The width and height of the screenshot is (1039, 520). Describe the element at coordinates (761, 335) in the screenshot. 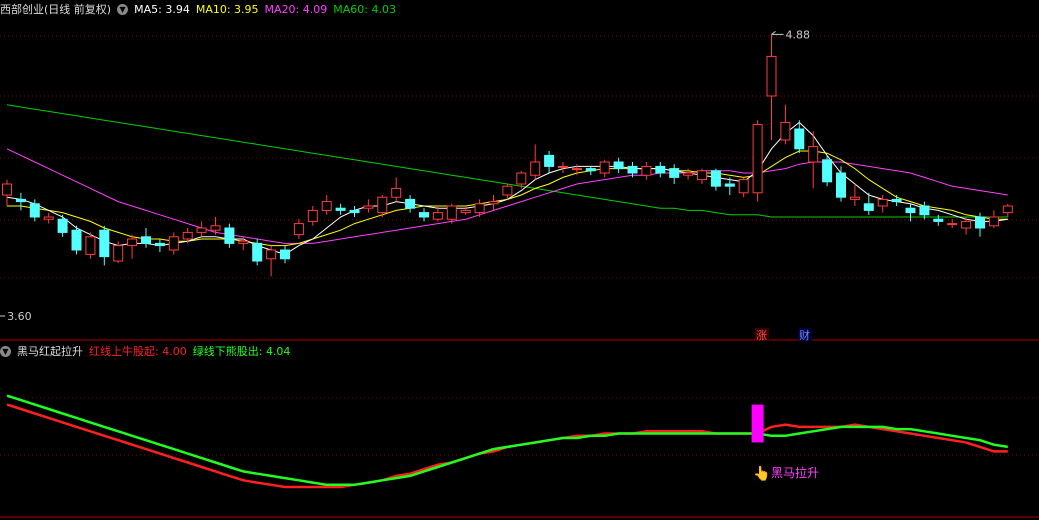

I see `zhang-badge: 涨` at that location.